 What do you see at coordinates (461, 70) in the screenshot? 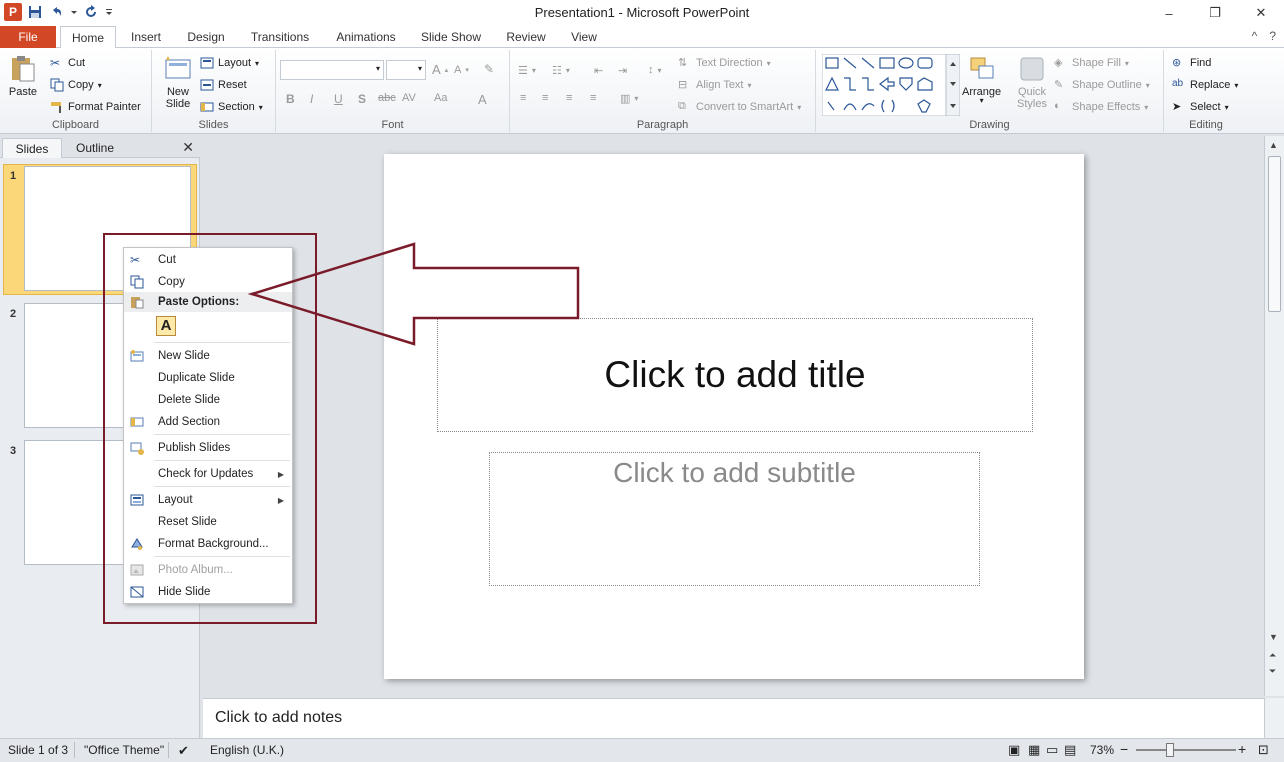
I see `shrink-font-icon: A ▾` at bounding box center [461, 70].